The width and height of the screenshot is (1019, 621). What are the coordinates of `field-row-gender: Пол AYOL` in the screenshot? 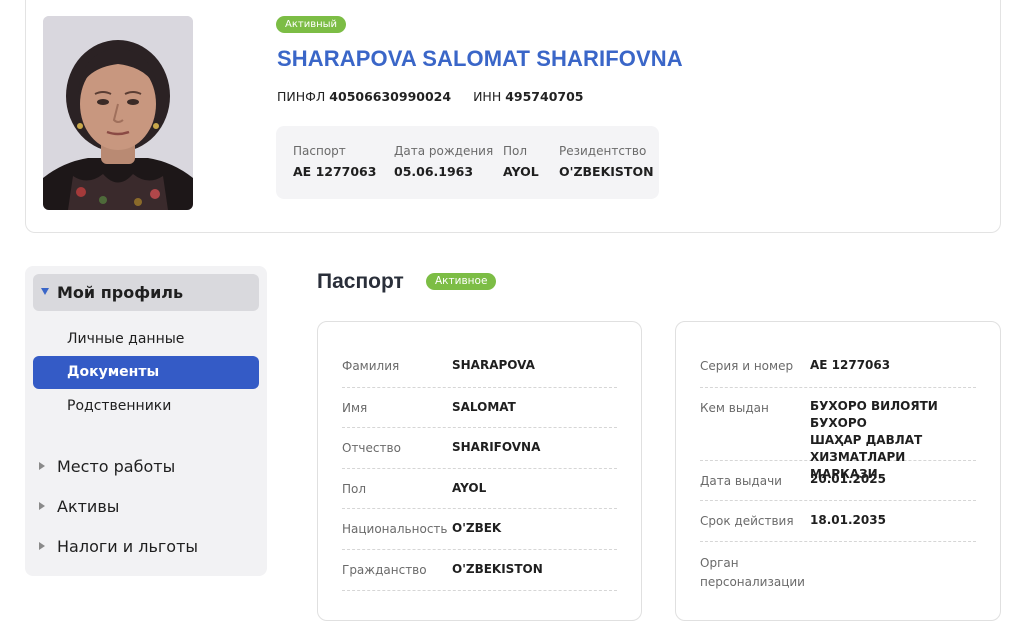 It's located at (479, 489).